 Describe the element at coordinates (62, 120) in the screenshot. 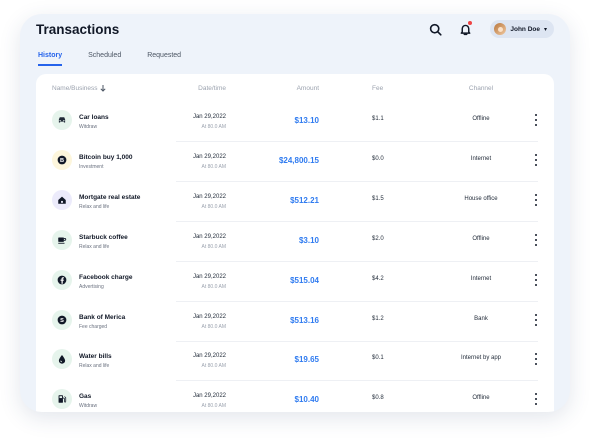

I see `car-icon` at that location.